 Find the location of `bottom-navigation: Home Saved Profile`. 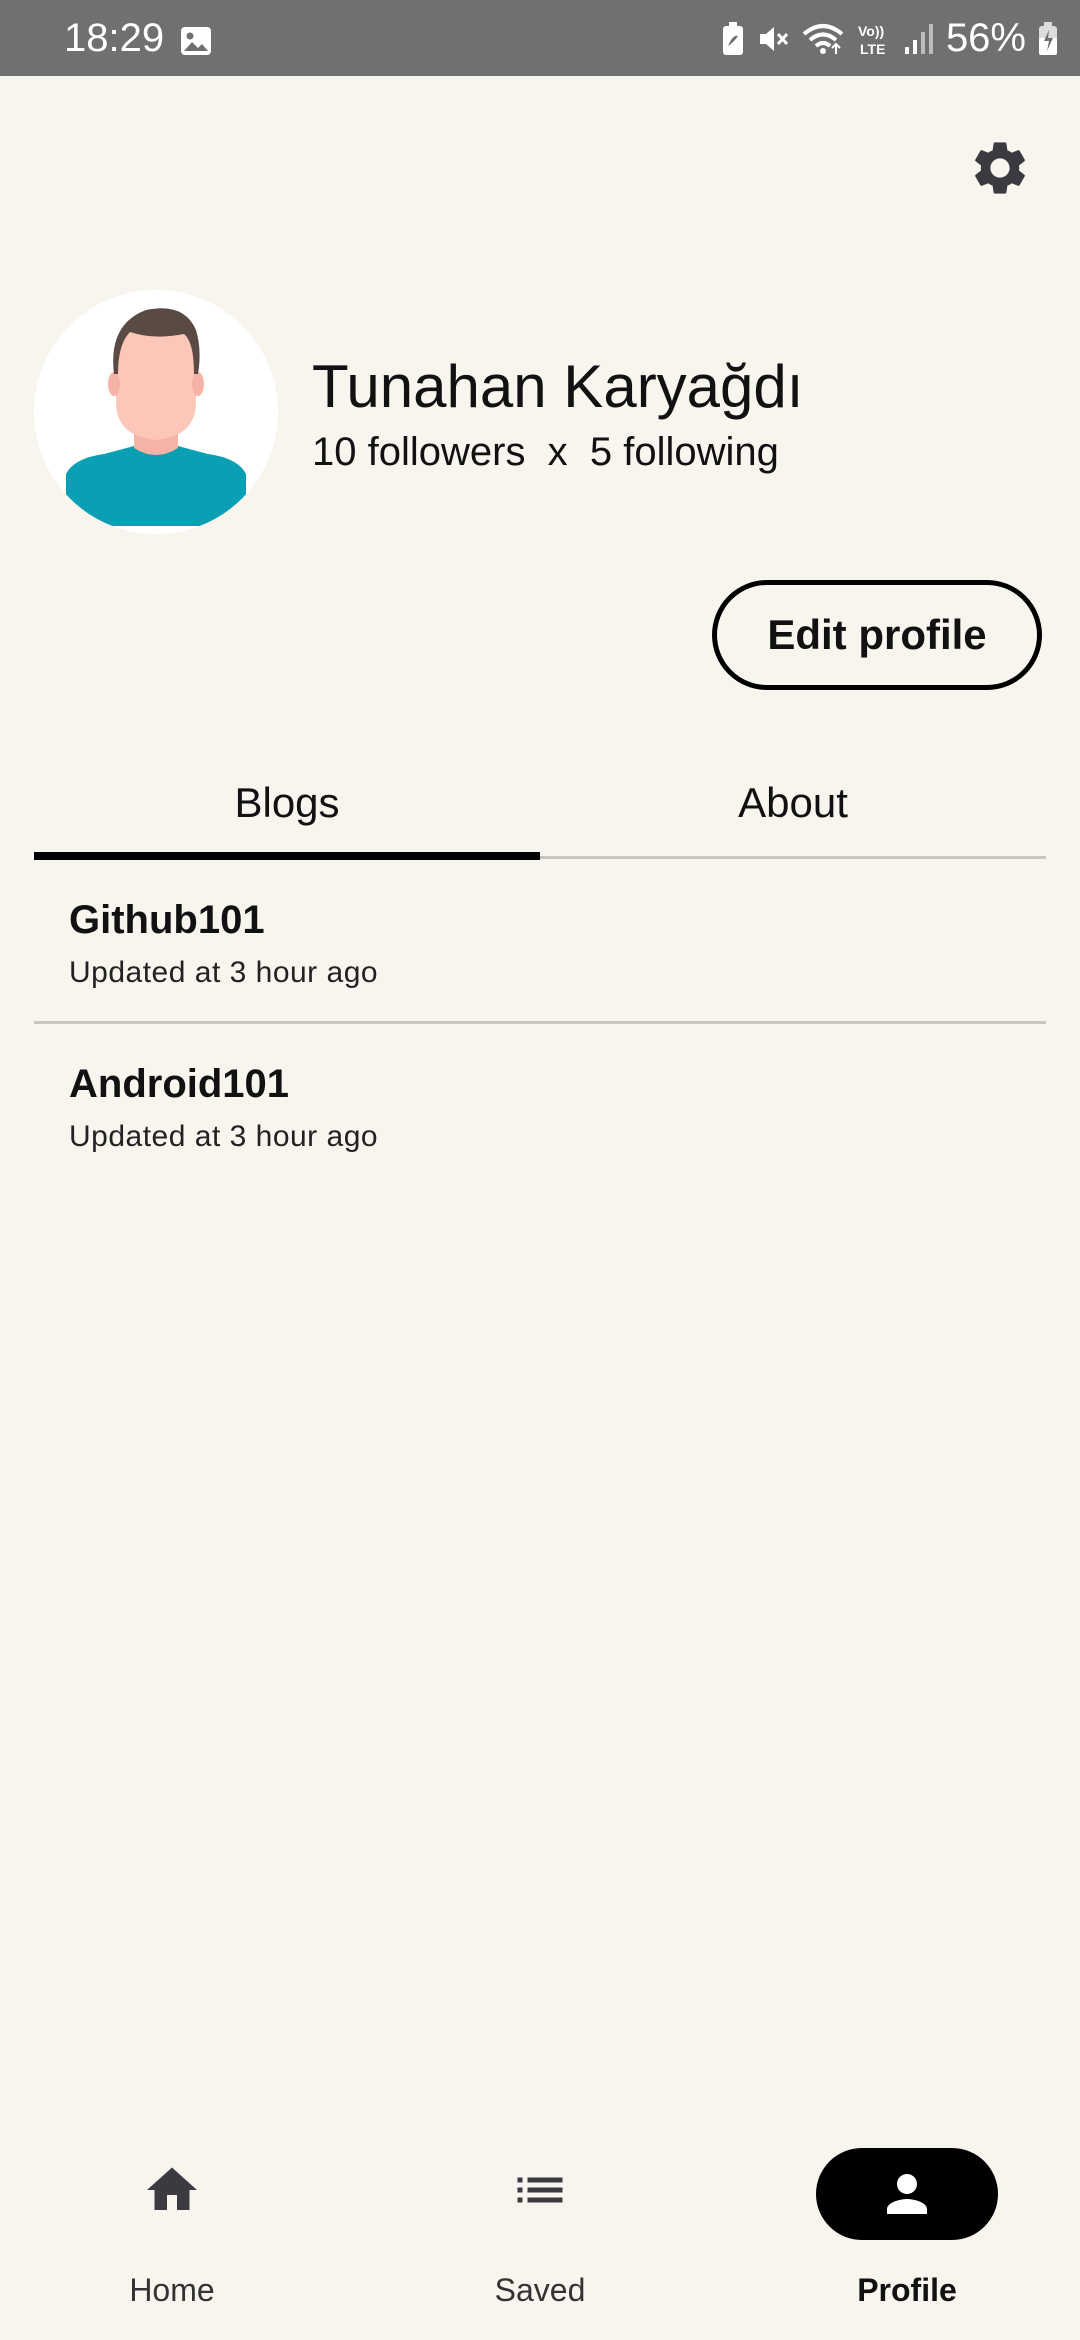

bottom-navigation: Home Saved Profile is located at coordinates (540, 2230).